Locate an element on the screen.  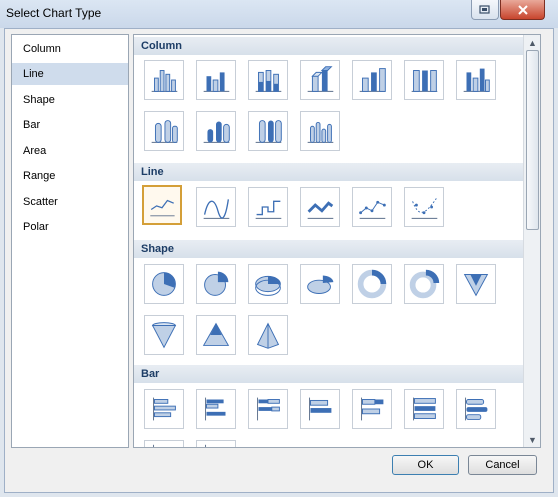
scatter-line-icon is located at coordinates (424, 208).